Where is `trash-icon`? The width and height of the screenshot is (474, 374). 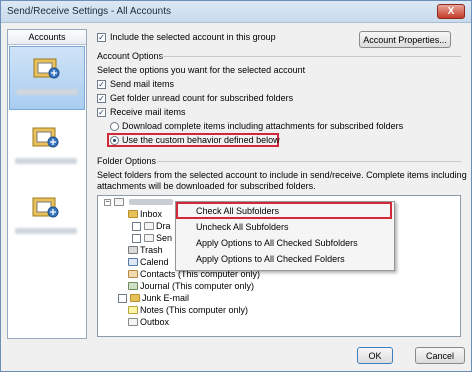
trash-icon is located at coordinates (133, 250).